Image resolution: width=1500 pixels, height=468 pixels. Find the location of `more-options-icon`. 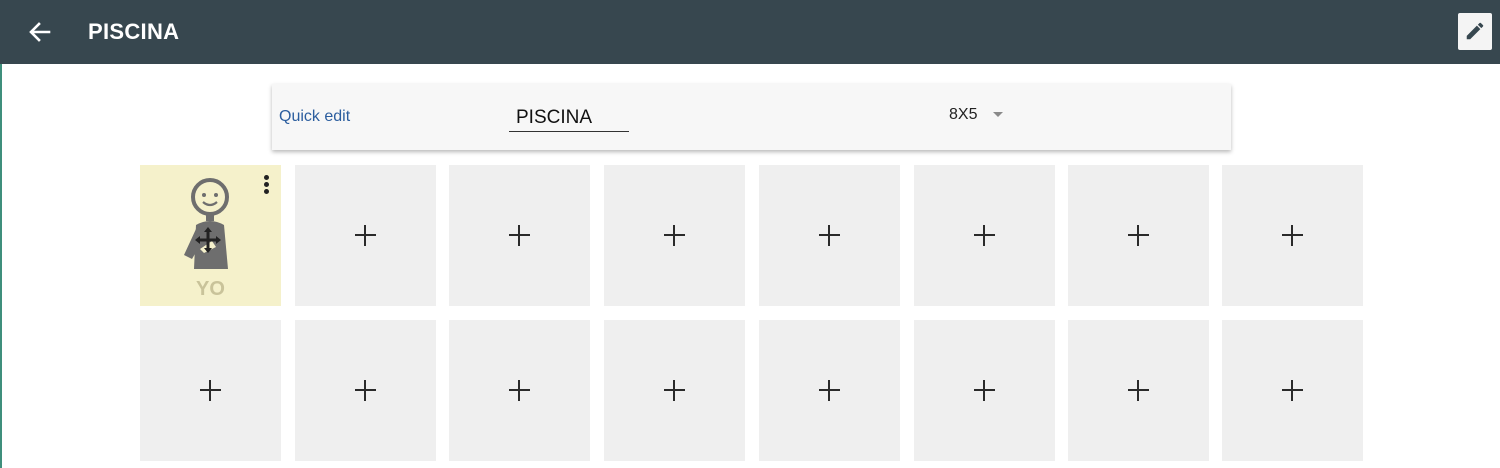

more-options-icon is located at coordinates (266, 185).